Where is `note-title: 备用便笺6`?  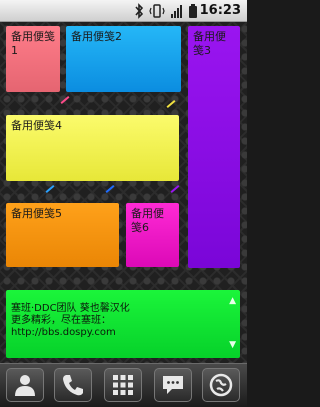
note-title: 备用便笺6 is located at coordinates (147, 220).